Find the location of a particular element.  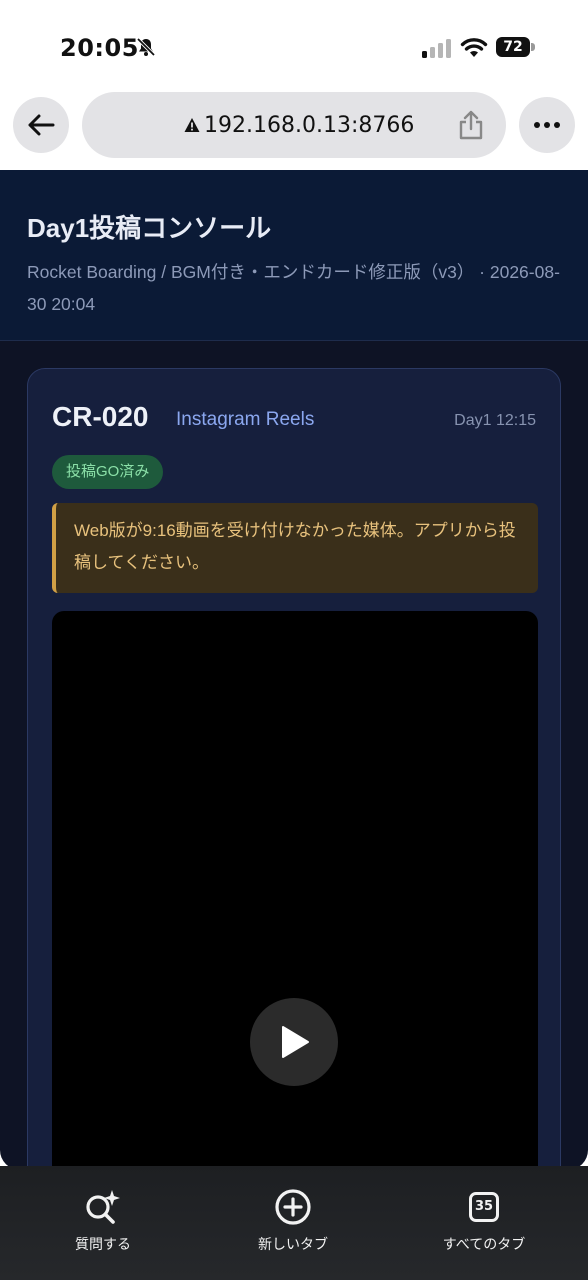

notice-box: Web版が9:16動画を受け付けなかった媒体。アプリから投稿してください。 is located at coordinates (295, 548).